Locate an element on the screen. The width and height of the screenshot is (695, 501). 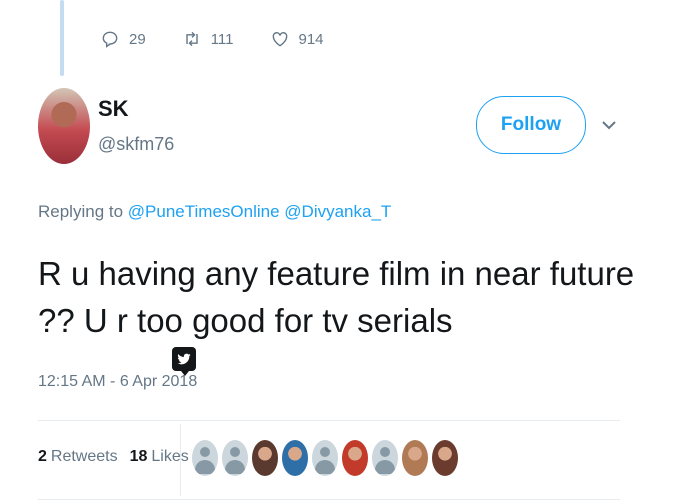
retweets-count: 2 is located at coordinates (42, 456).